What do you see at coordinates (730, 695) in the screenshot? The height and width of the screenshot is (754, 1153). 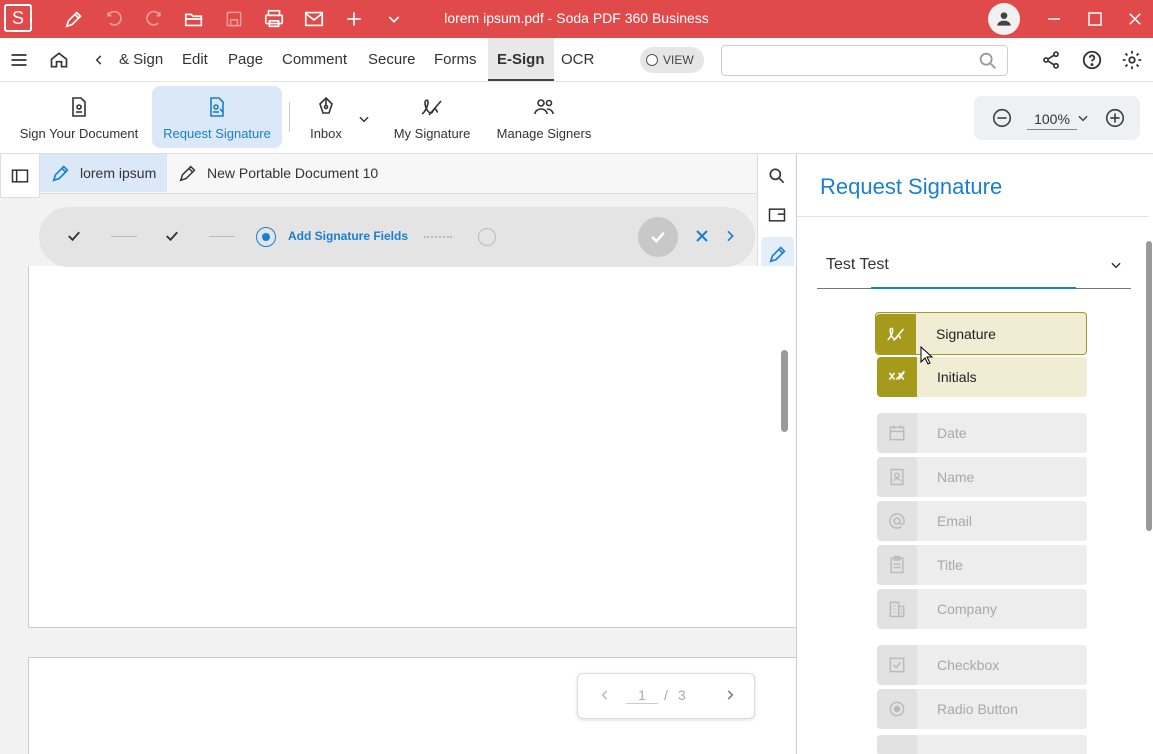 I see `next-page-icon` at bounding box center [730, 695].